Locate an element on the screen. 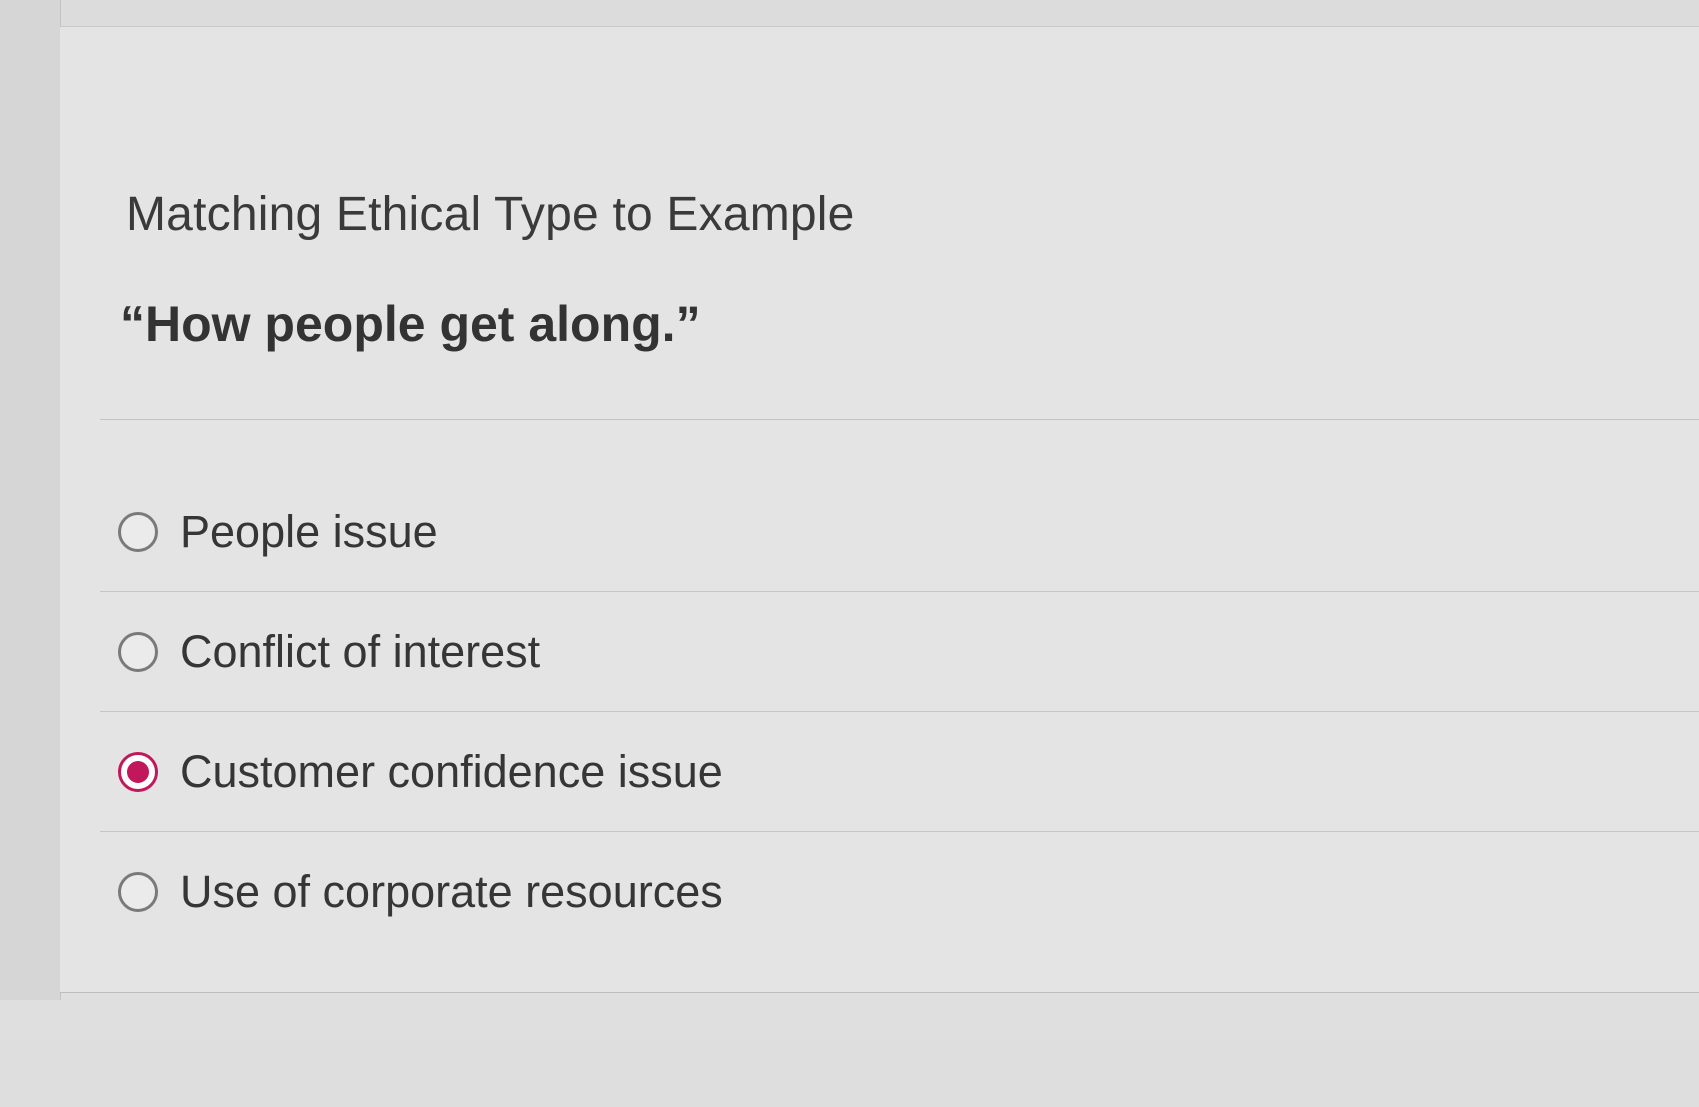  question-title: Matching Ethical Type to Example is located at coordinates (490, 214).